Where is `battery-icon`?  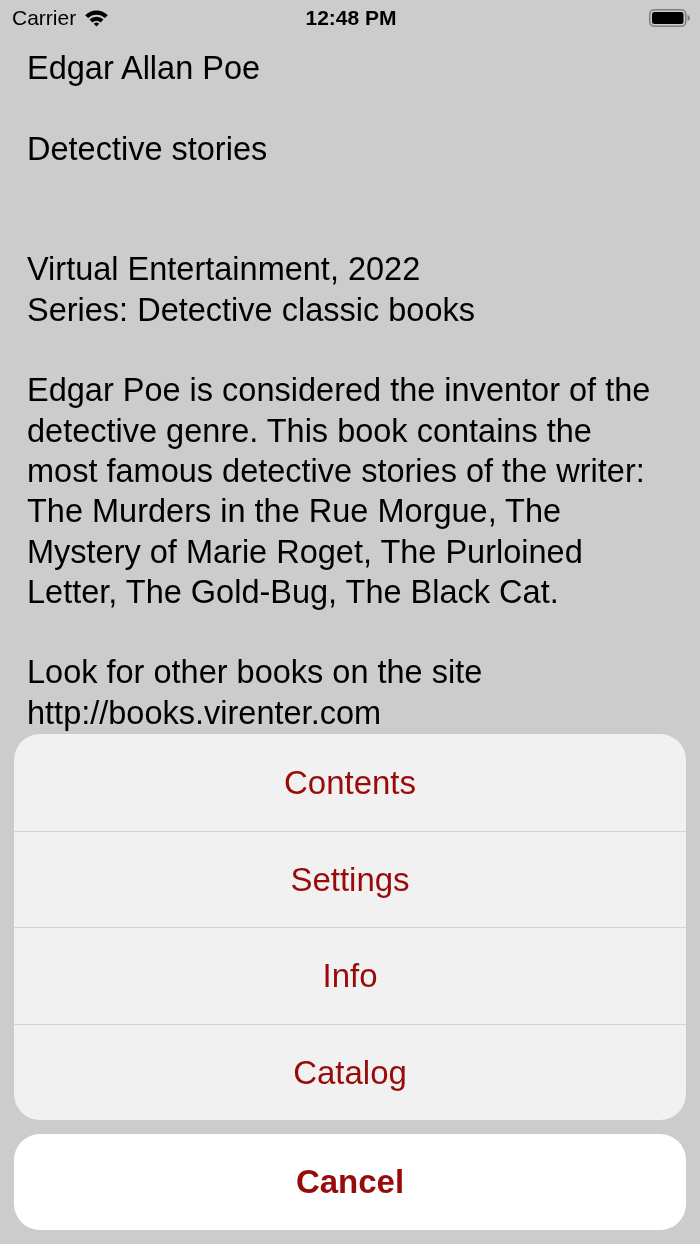
battery-icon is located at coordinates (669, 18).